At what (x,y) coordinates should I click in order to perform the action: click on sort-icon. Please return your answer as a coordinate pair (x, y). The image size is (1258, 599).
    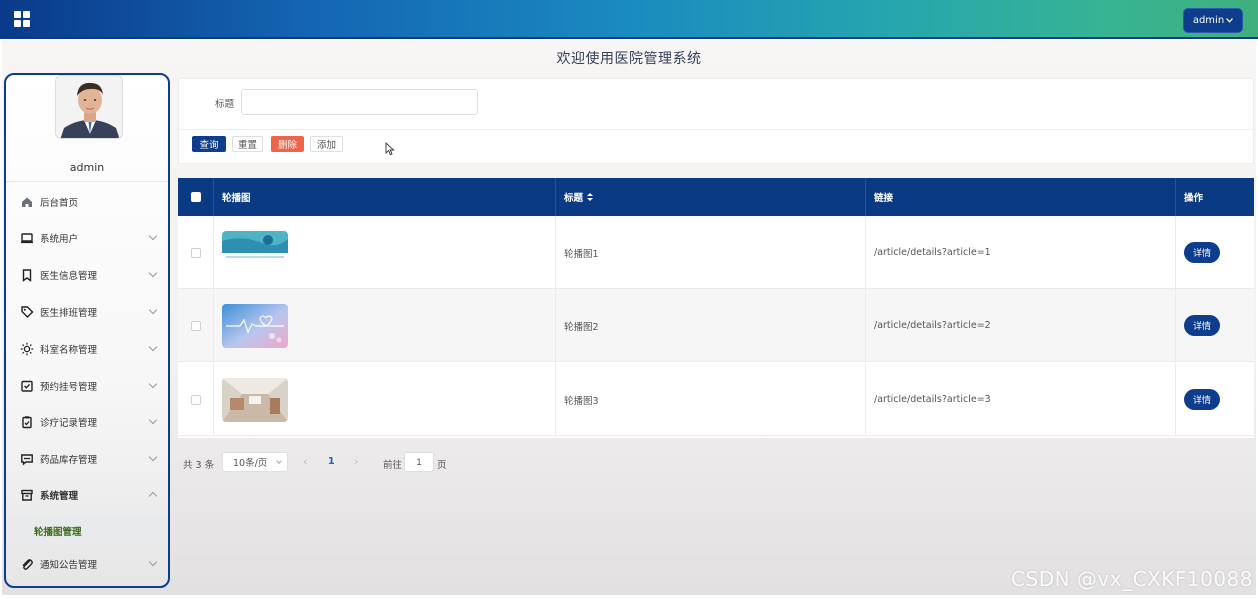
    Looking at the image, I should click on (590, 197).